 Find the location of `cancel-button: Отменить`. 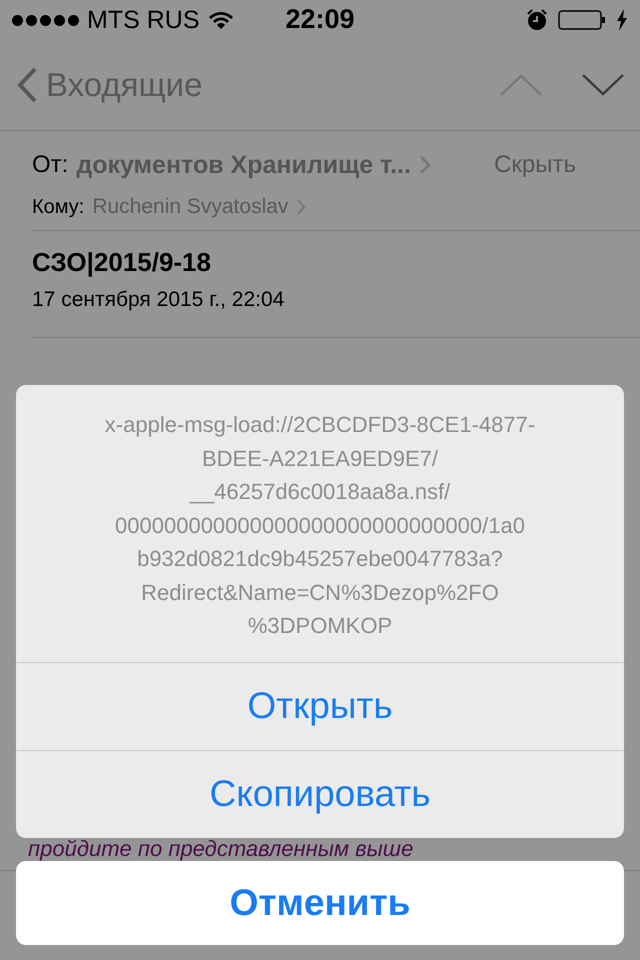

cancel-button: Отменить is located at coordinates (320, 903).